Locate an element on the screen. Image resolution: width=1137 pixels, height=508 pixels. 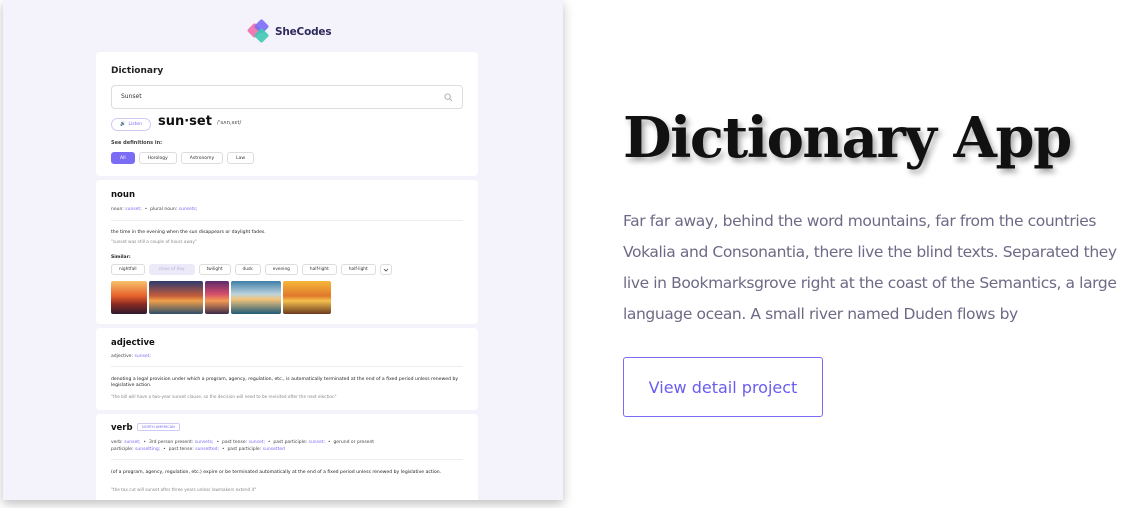
brand-name: SheCodes is located at coordinates (303, 32).